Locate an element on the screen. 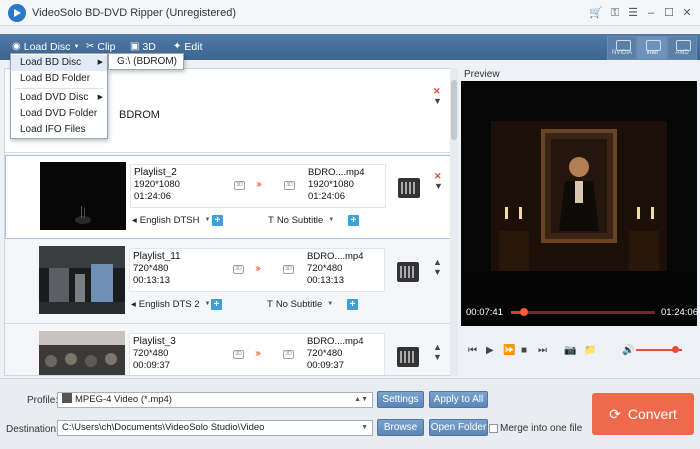 Image resolution: width=700 pixels, height=449 pixels. menu-item-label: Load DVD Disc is located at coordinates (54, 97).